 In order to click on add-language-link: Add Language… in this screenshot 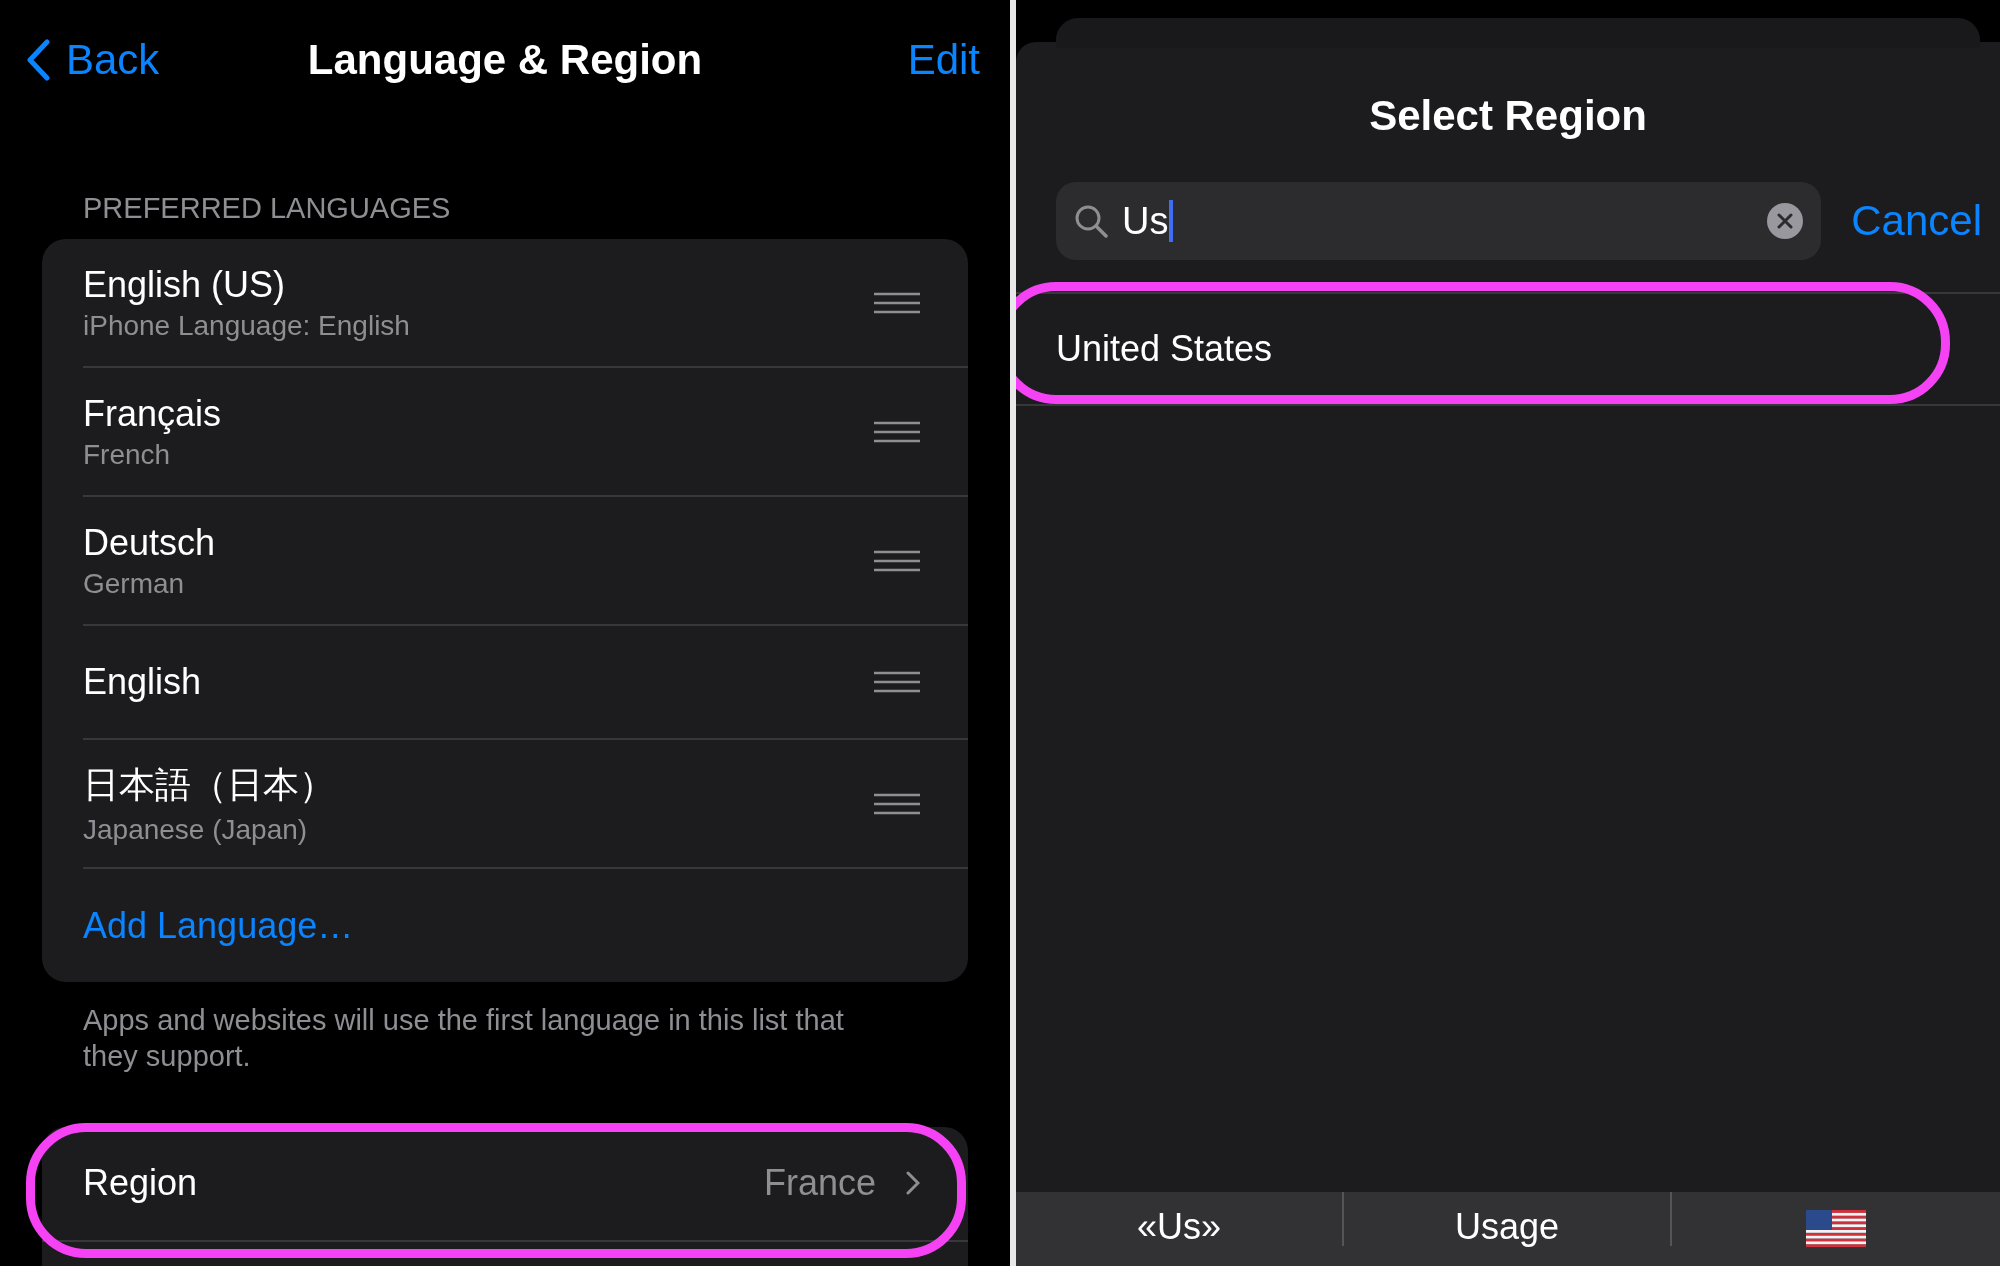, I will do `click(218, 925)`.